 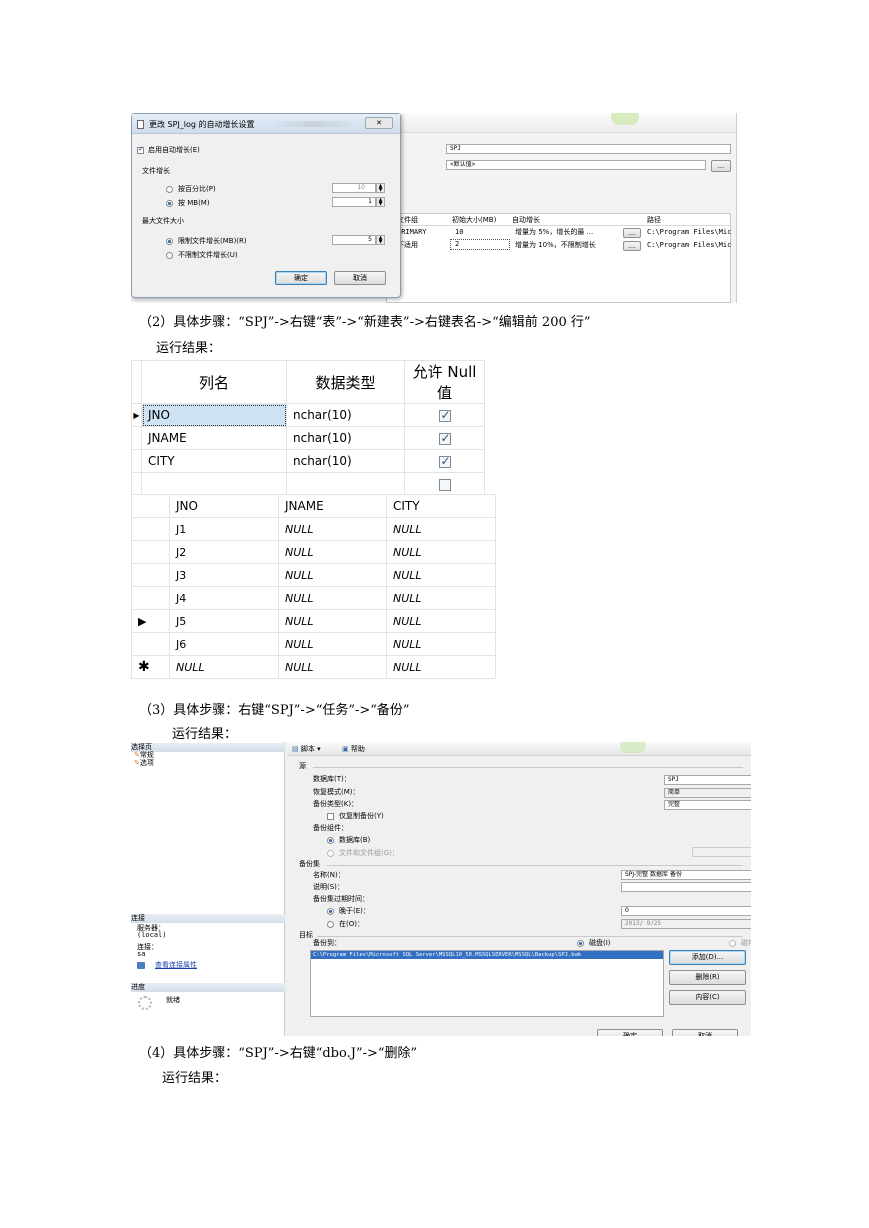 I want to click on table-row: J4 NULL NULL, so click(x=313, y=598).